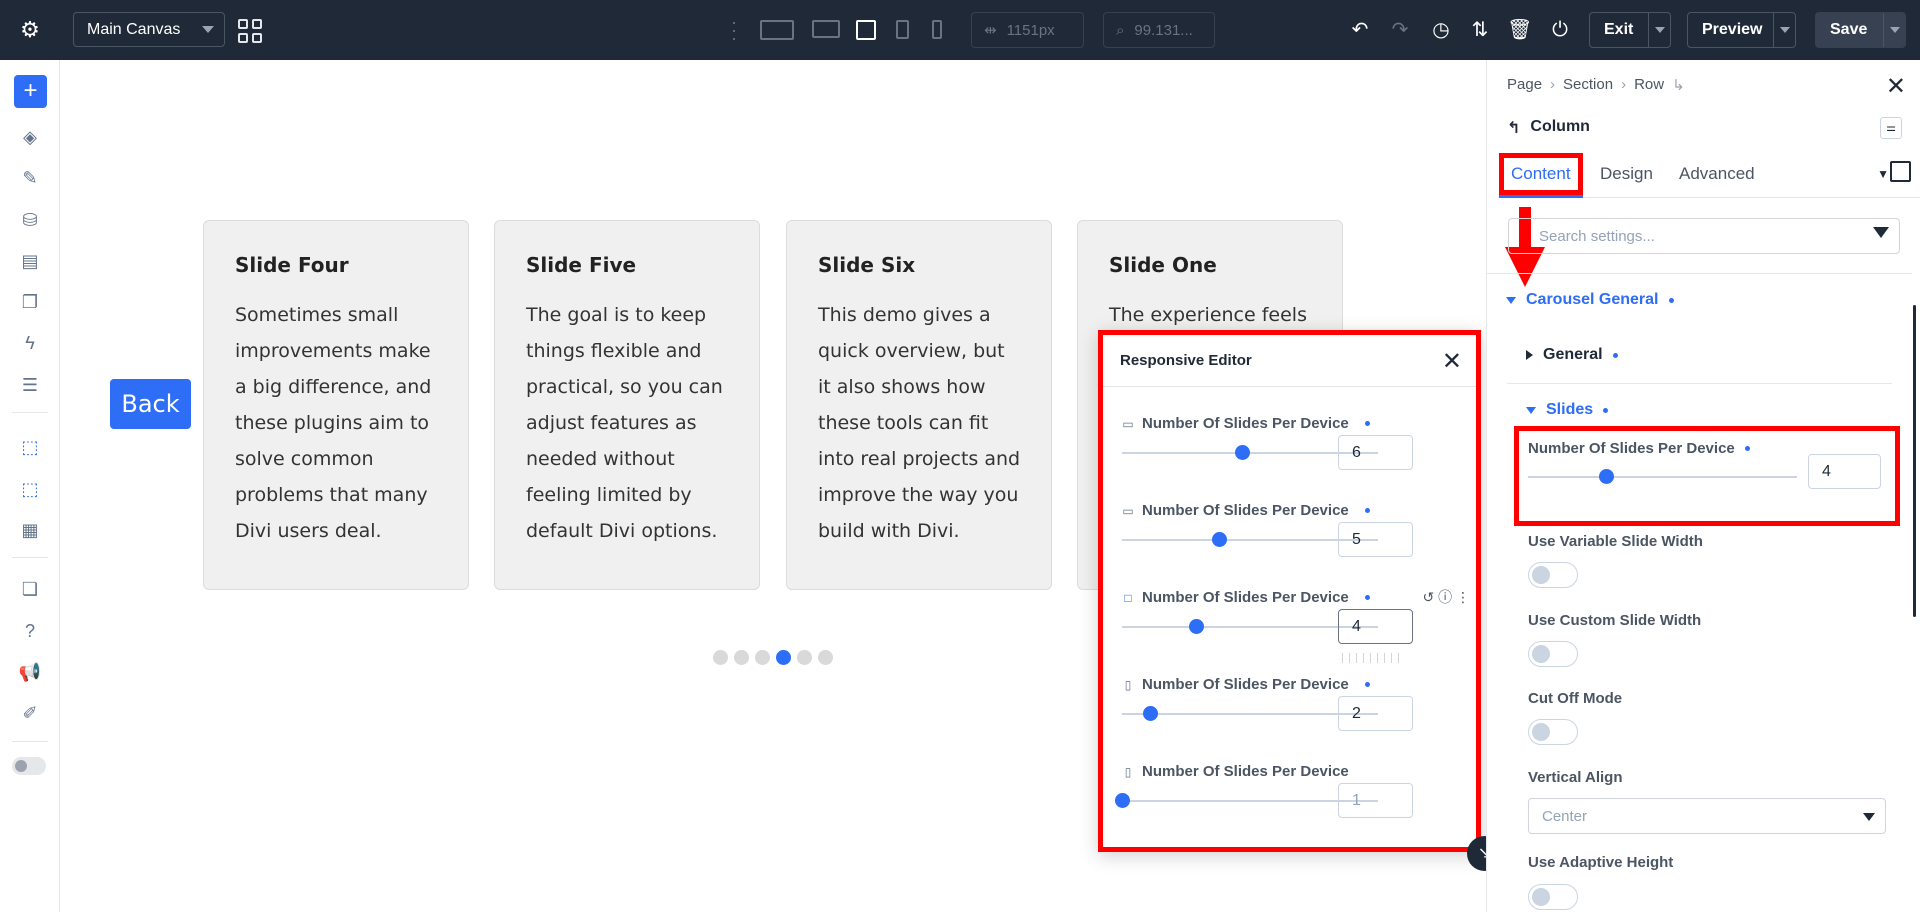 This screenshot has height=912, width=1920. I want to click on save-button: Save, so click(1860, 30).